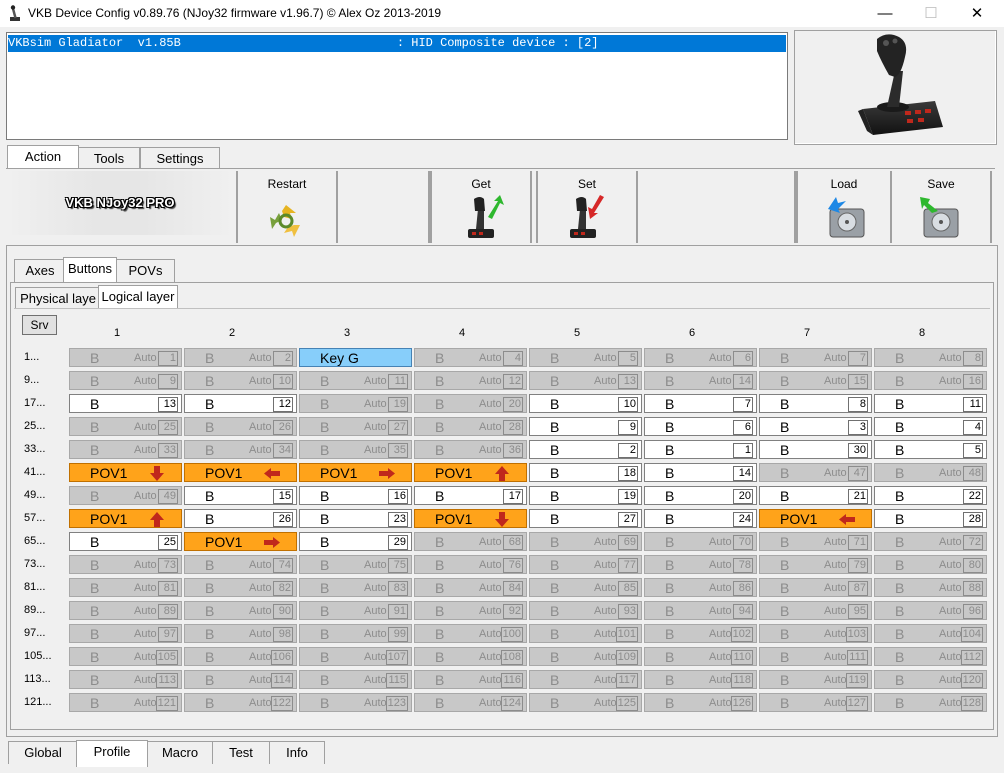 This screenshot has height=773, width=1004. I want to click on button-cell: B 19, so click(585, 495).